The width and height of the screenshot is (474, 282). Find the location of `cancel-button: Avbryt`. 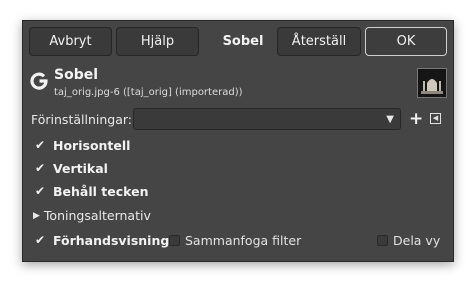

cancel-button: Avbryt is located at coordinates (70, 41).